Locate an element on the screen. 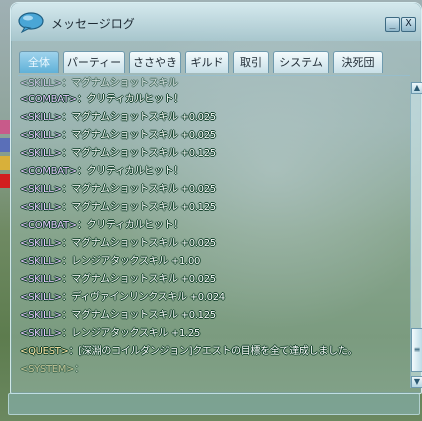  scroll-thumb: ≡ is located at coordinates (416, 350).